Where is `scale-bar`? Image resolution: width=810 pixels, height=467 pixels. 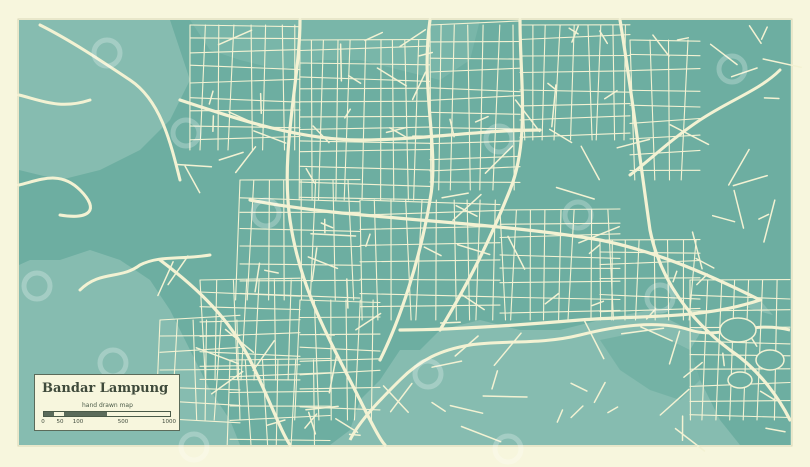 scale-bar is located at coordinates (107, 414).